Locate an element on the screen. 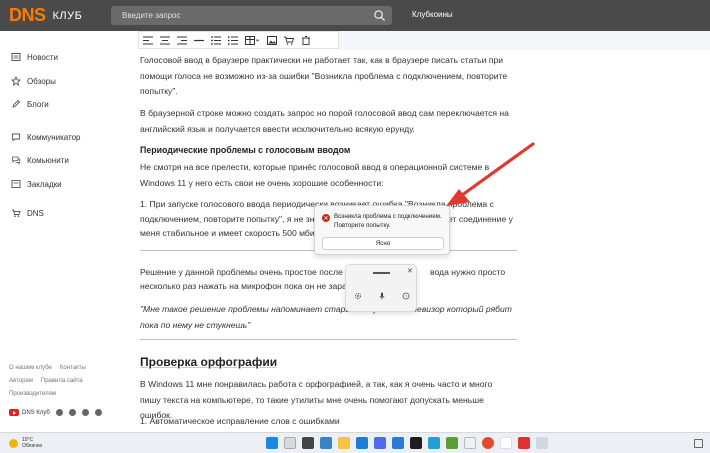 The height and width of the screenshot is (453, 710). bullet-list-icon is located at coordinates (215, 40).